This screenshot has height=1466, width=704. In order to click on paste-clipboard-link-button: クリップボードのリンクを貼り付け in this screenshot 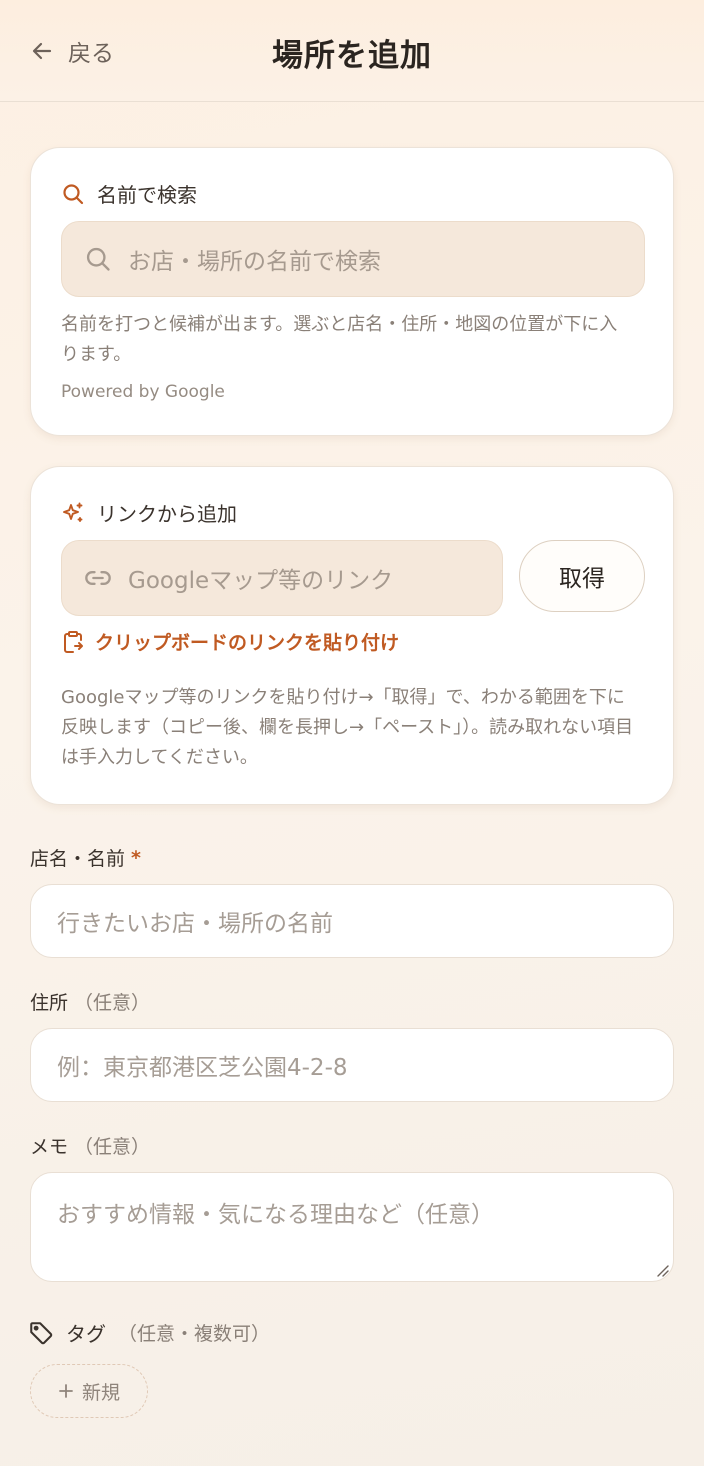, I will do `click(230, 641)`.